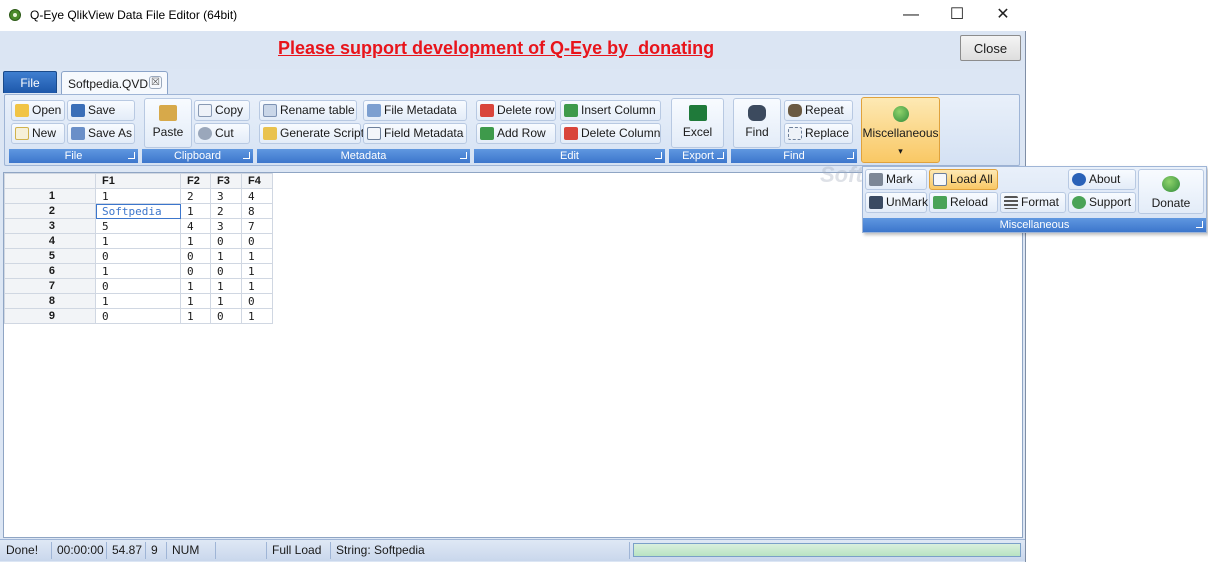 The width and height of the screenshot is (1208, 562). Describe the element at coordinates (757, 123) in the screenshot. I see `find-button: Find` at that location.